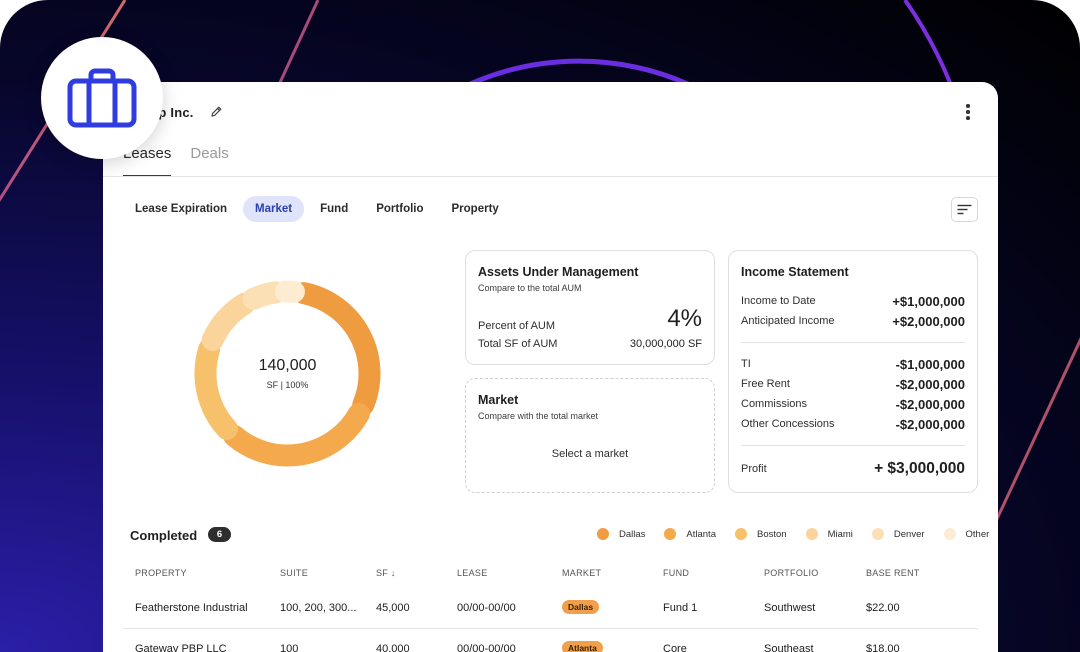  Describe the element at coordinates (680, 608) in the screenshot. I see `cell-fund: Fund 1` at that location.